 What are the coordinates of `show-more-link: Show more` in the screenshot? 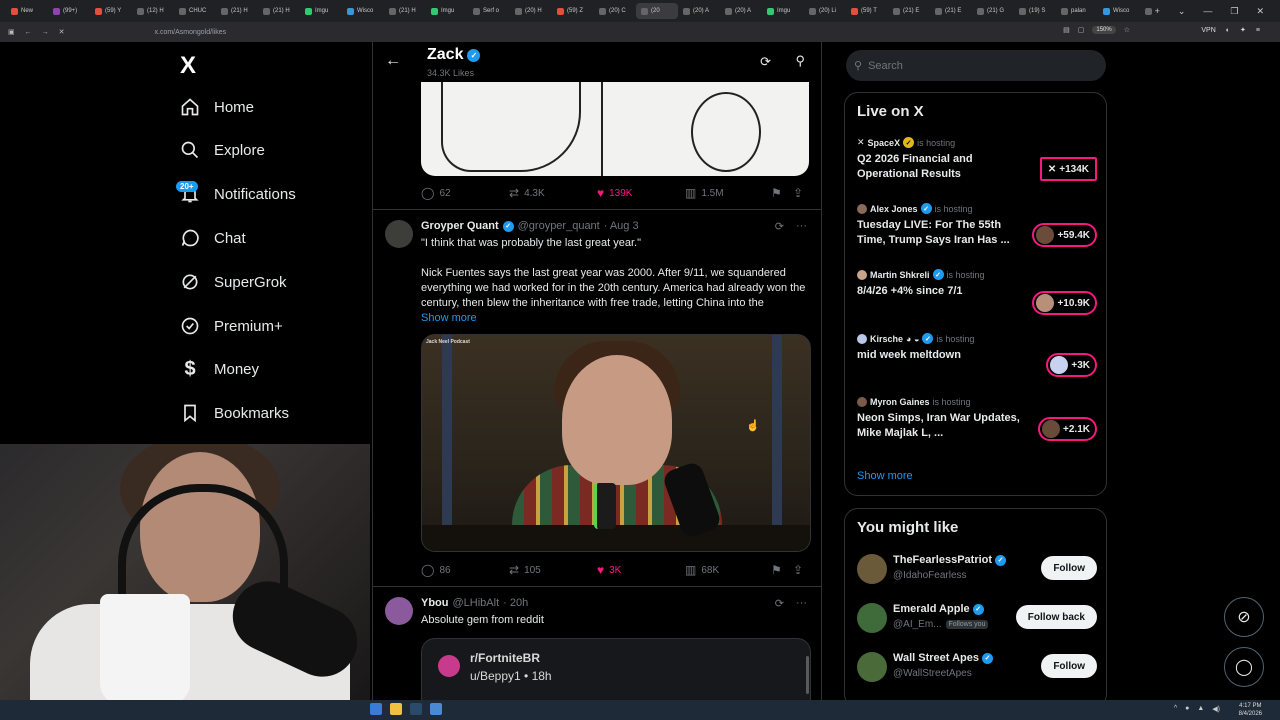 It's located at (617, 318).